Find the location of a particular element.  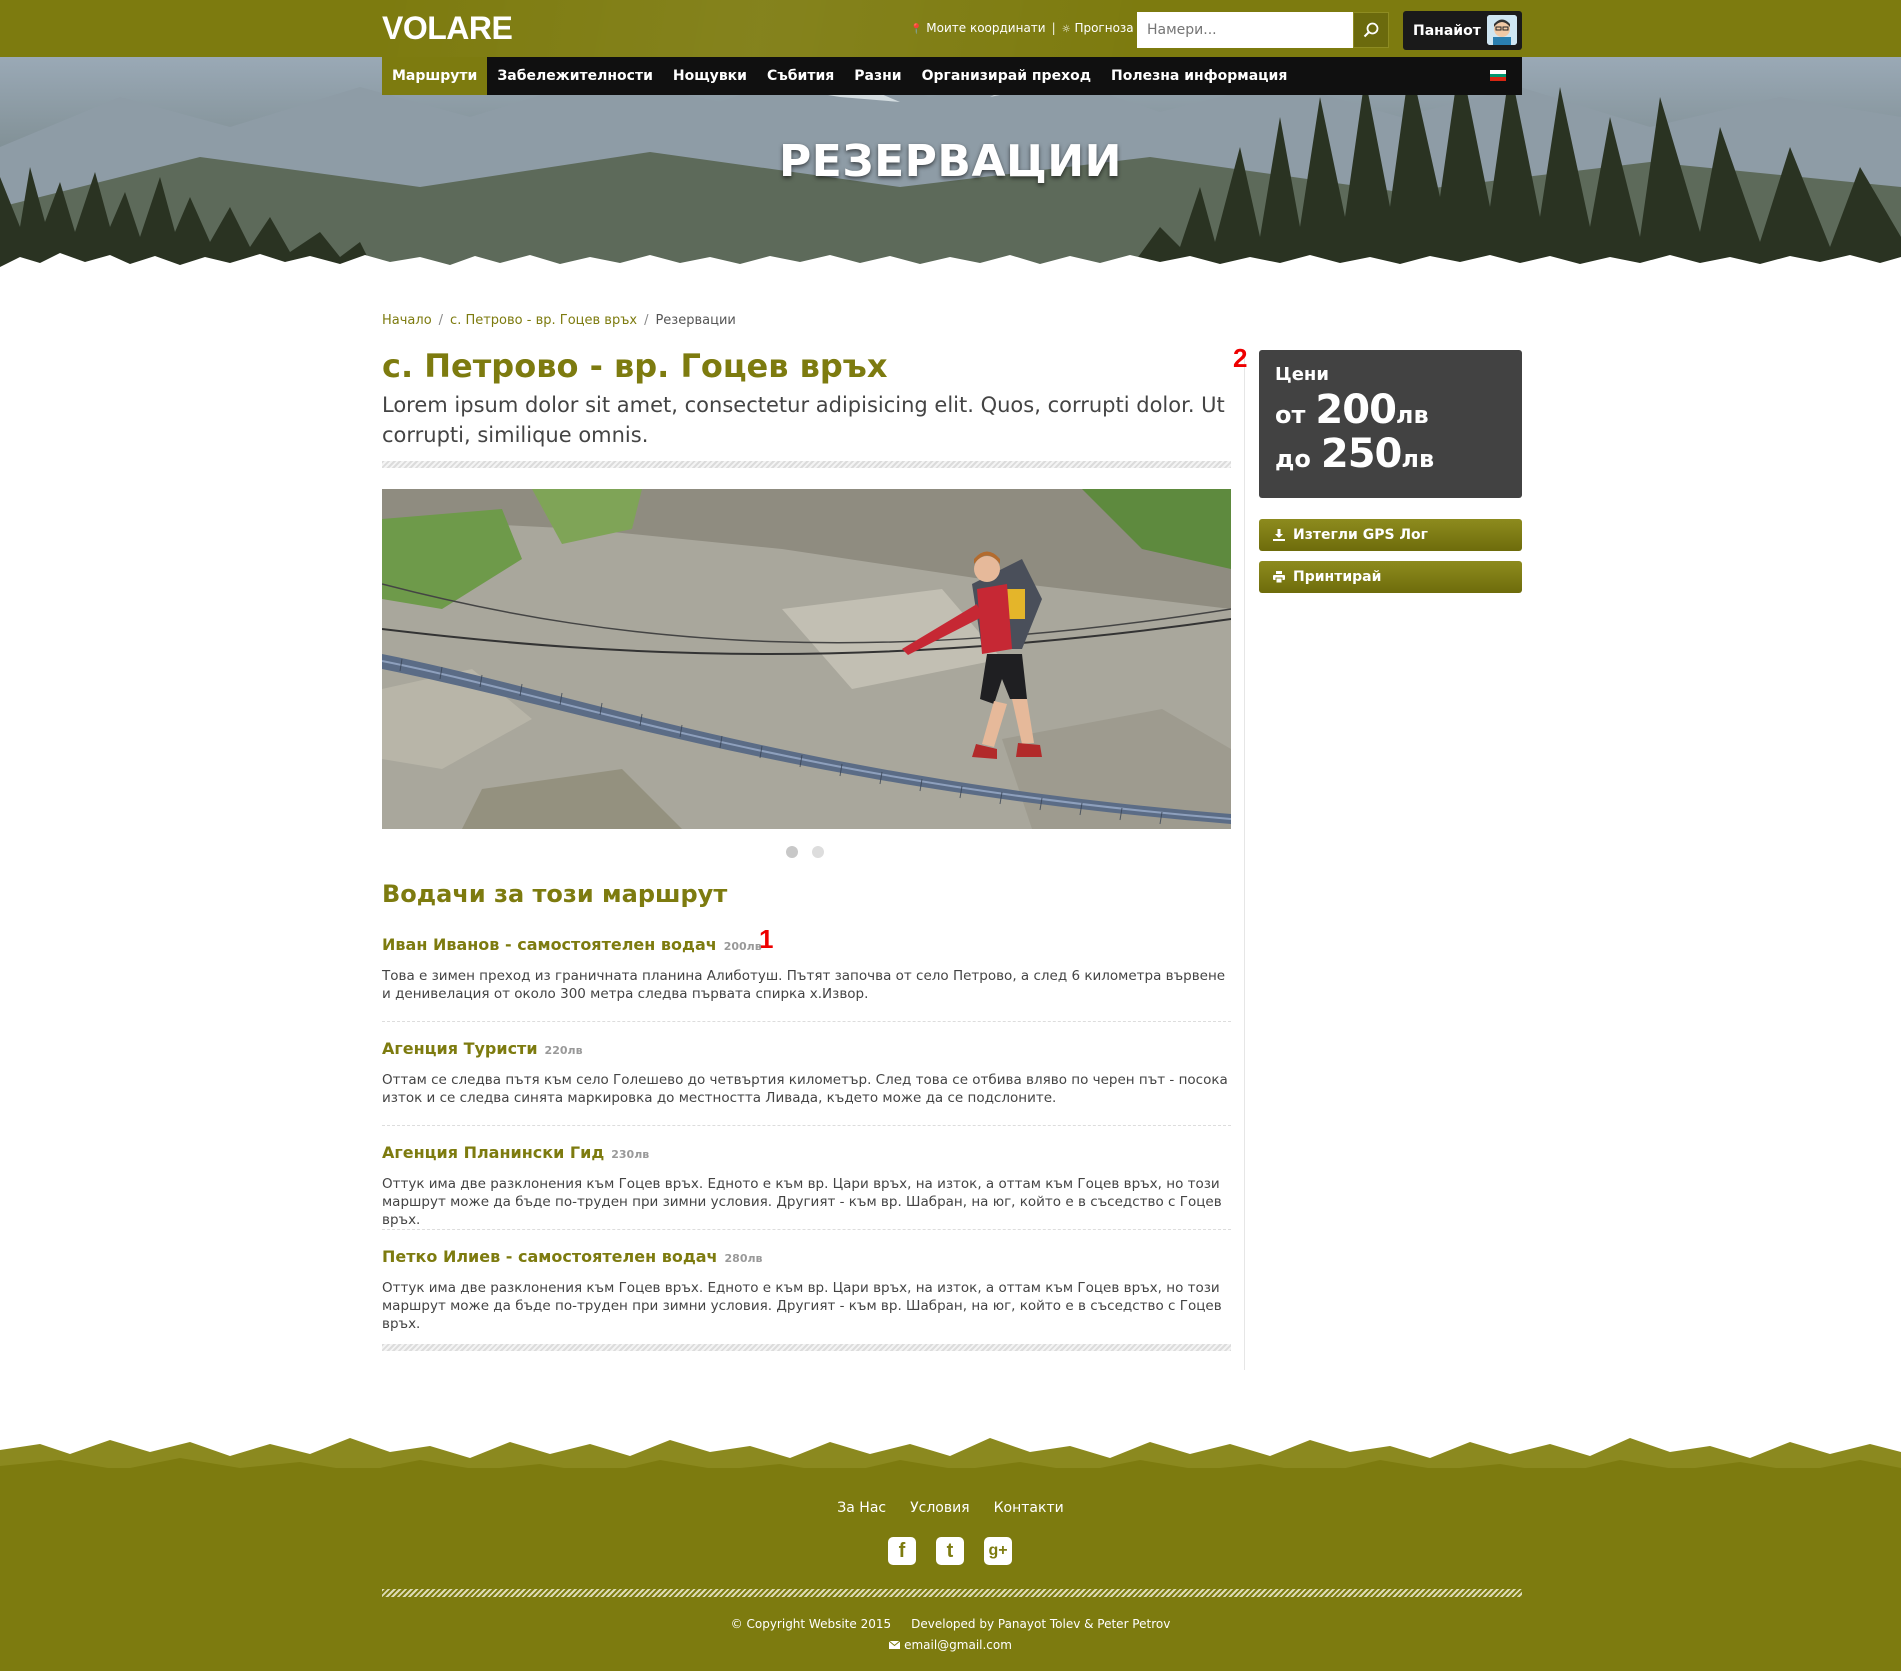

price-box: Цени от 200 лв до 250 лв is located at coordinates (1390, 424).